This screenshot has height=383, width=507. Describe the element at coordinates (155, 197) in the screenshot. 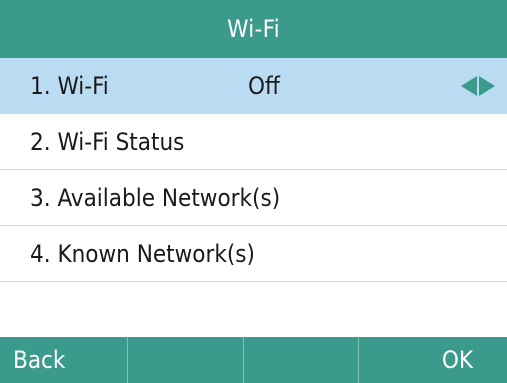

I see `menu-item-label: 3. Available Network(s)` at that location.